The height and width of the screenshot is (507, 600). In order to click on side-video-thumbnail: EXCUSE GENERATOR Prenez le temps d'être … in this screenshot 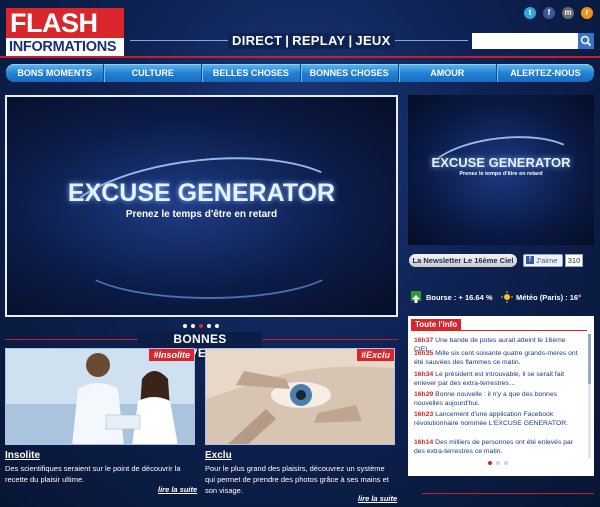, I will do `click(501, 170)`.